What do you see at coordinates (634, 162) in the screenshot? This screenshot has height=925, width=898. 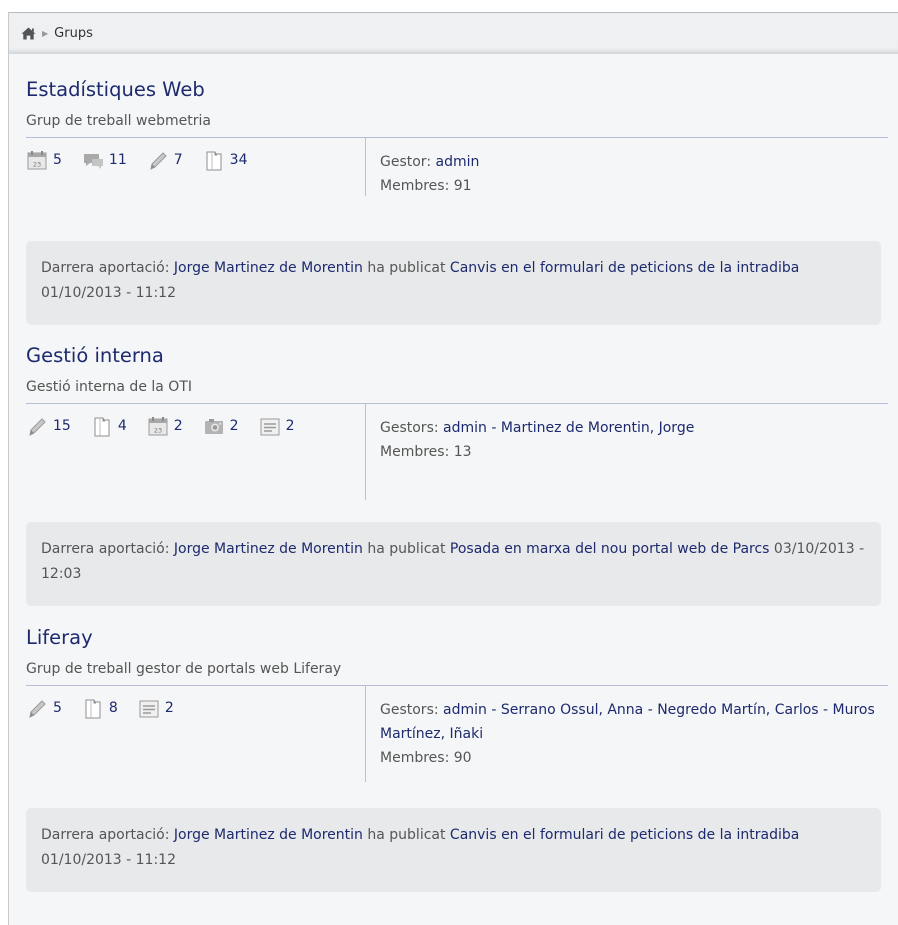 I see `managers-line: Gestor: admin` at bounding box center [634, 162].